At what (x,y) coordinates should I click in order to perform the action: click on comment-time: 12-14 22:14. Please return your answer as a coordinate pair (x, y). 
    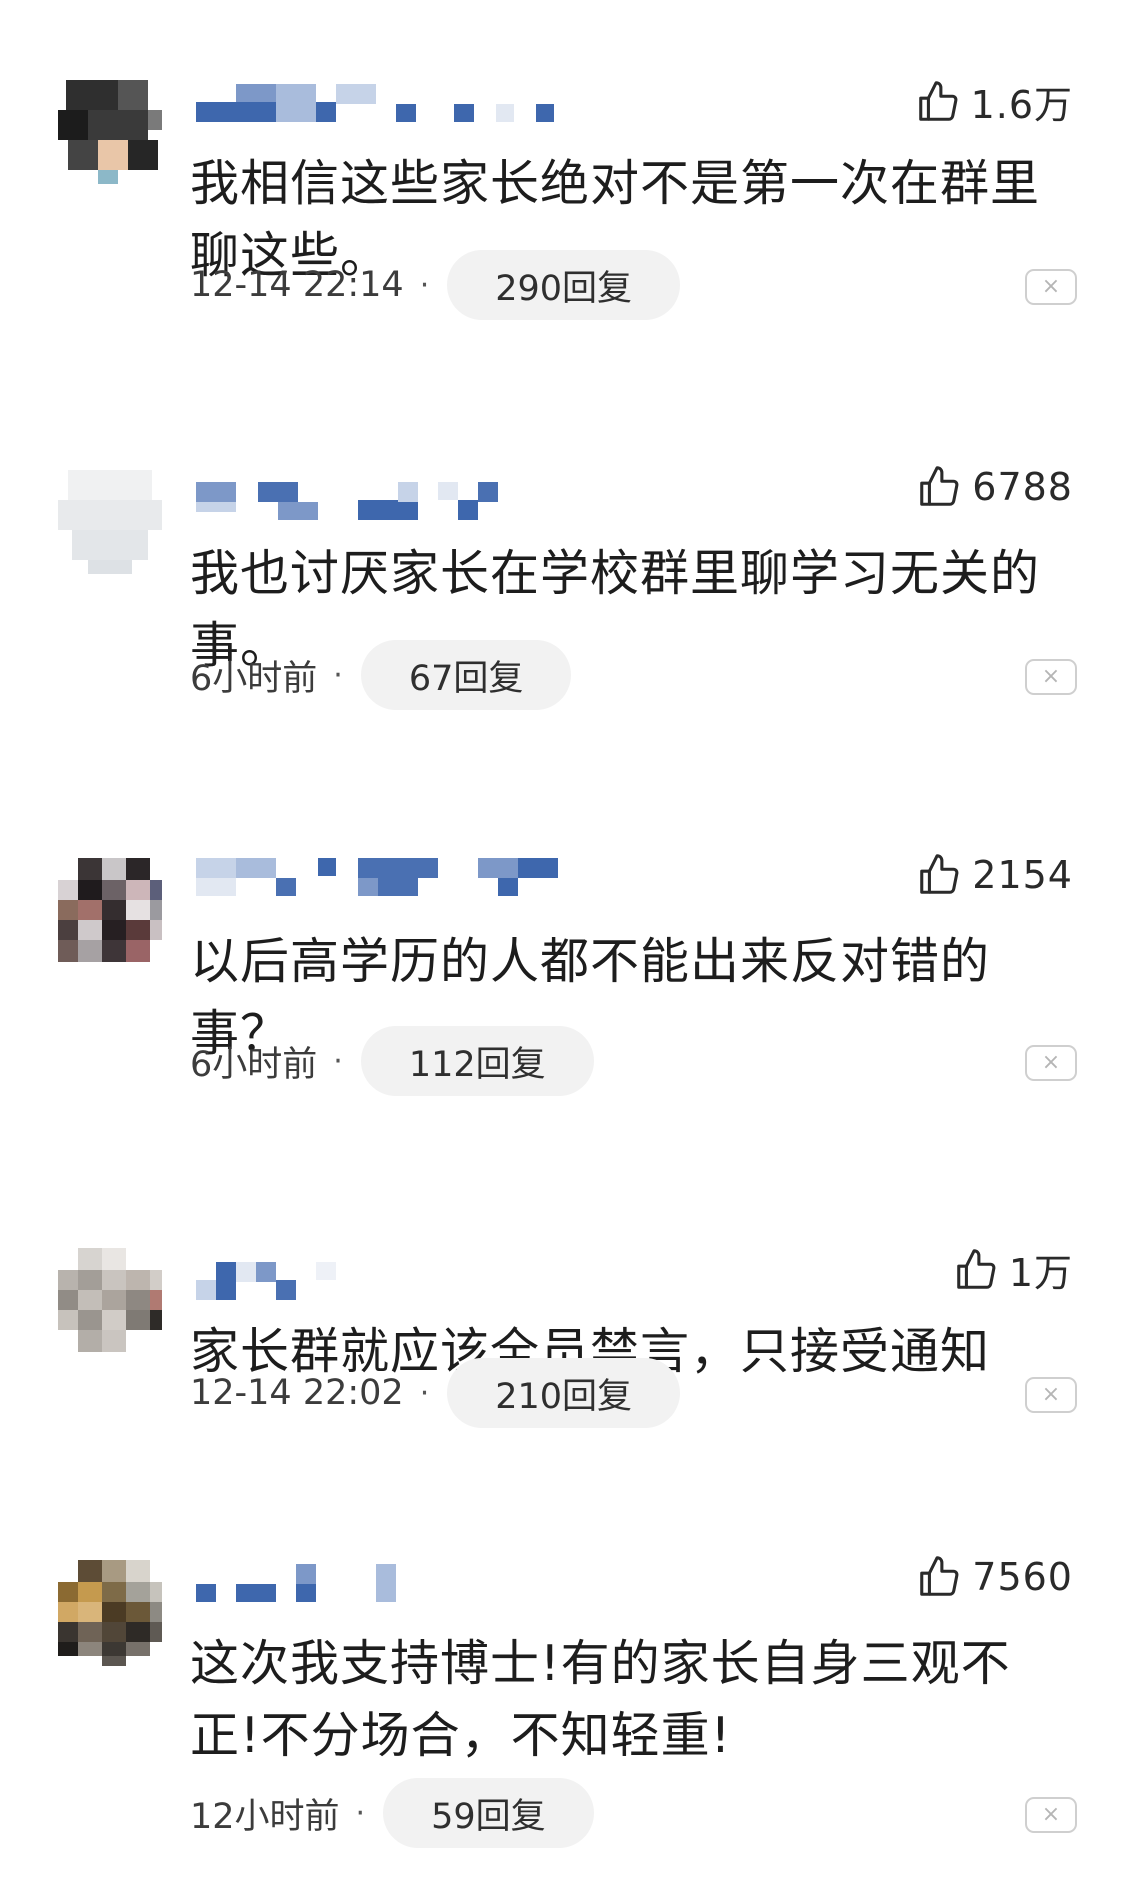
    Looking at the image, I should click on (297, 285).